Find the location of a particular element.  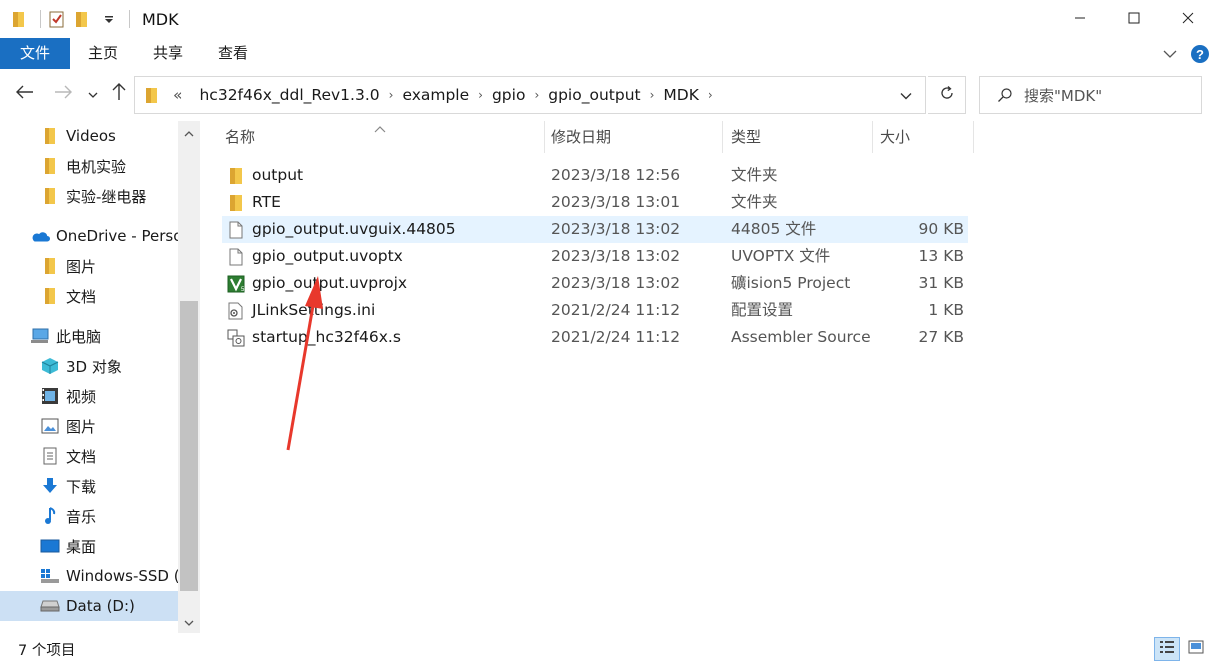

nav-item-onedrive-documents: 文档 is located at coordinates (89, 296).